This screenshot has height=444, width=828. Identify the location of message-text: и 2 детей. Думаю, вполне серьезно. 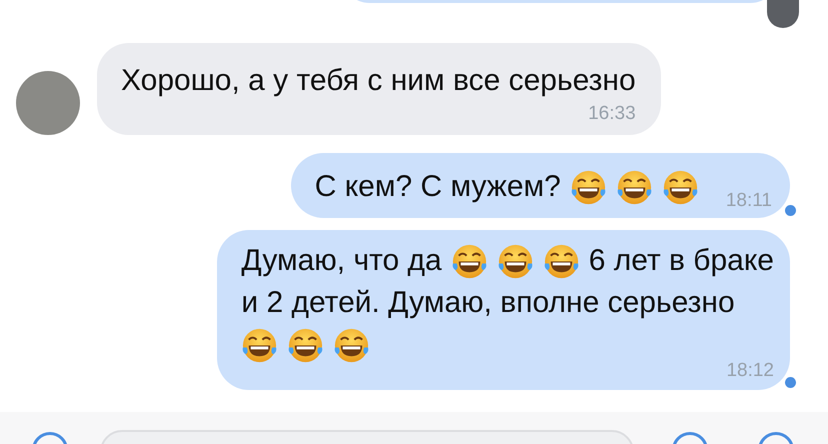
(488, 303).